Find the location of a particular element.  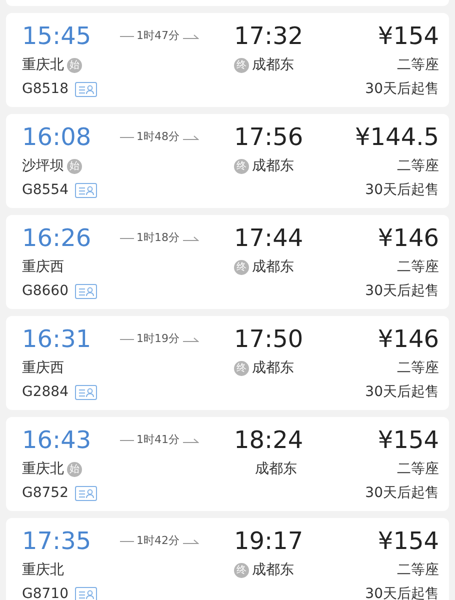

duration-text: 1时18分 is located at coordinates (158, 238).